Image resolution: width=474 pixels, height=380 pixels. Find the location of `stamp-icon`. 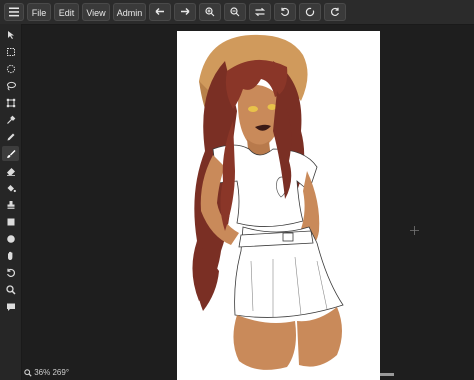

stamp-icon is located at coordinates (10, 204).